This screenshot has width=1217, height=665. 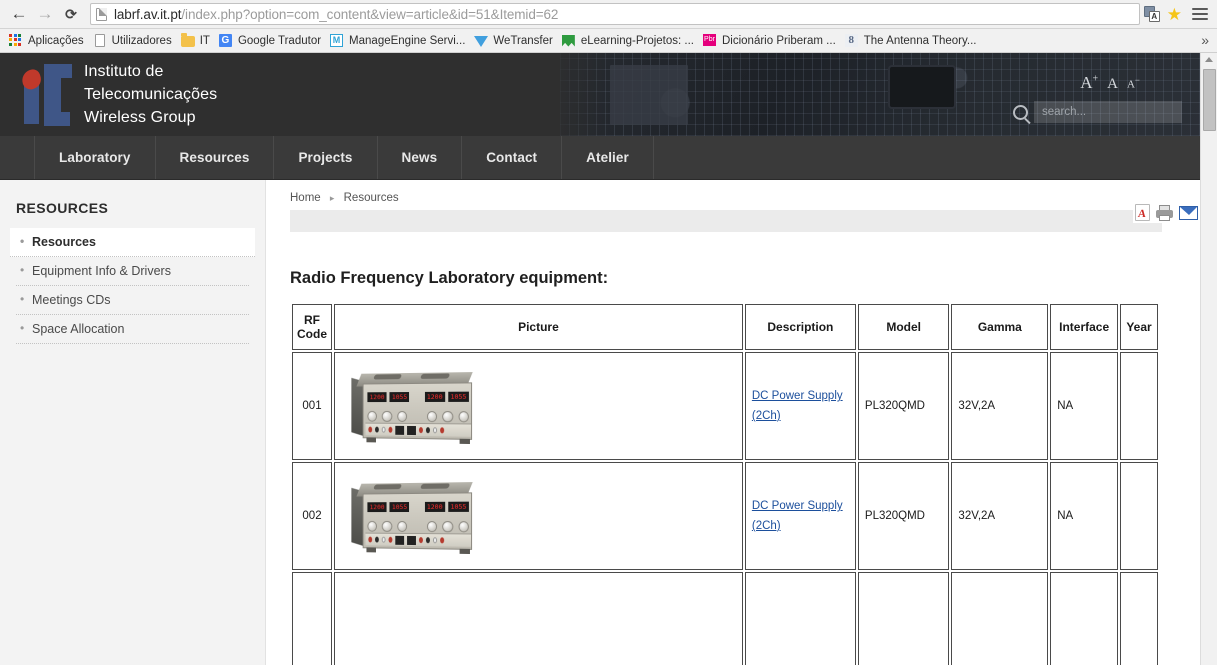 I want to click on sidebar-item-resources: Resources, so click(x=132, y=242).